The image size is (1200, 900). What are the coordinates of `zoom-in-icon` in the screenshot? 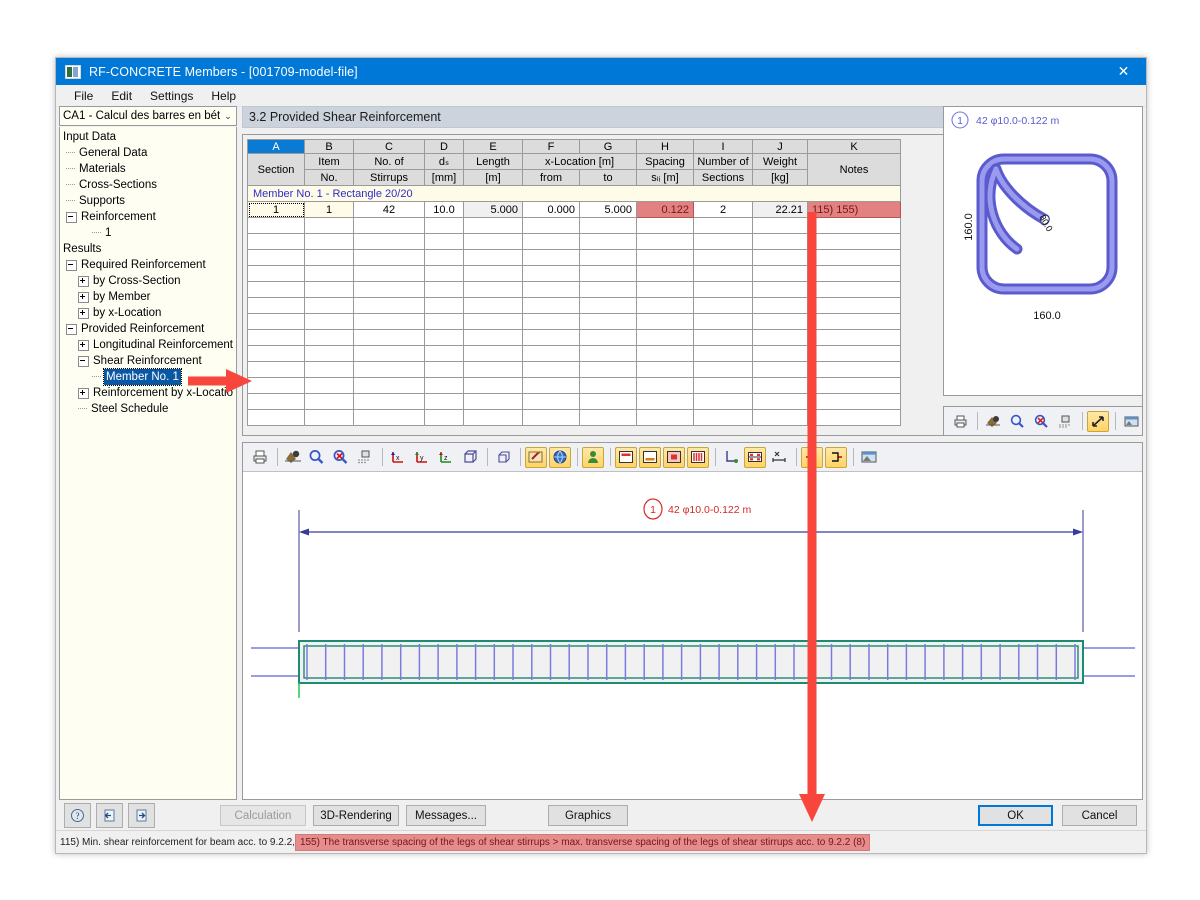 It's located at (1017, 421).